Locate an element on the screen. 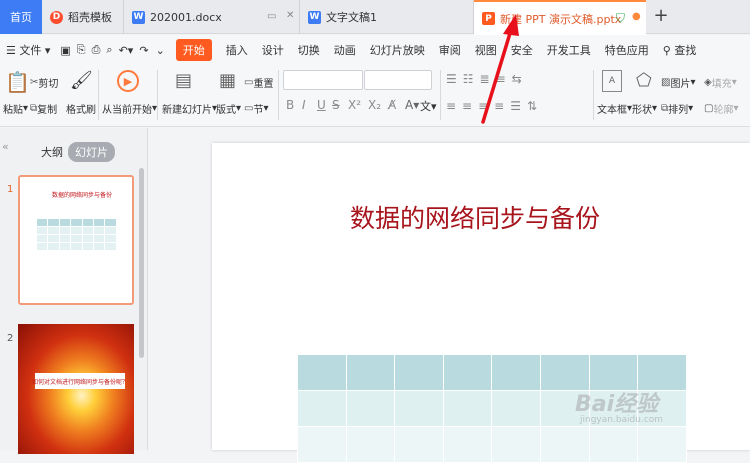 This screenshot has width=750, height=463. annotation-arrow is located at coordinates (500, 69).